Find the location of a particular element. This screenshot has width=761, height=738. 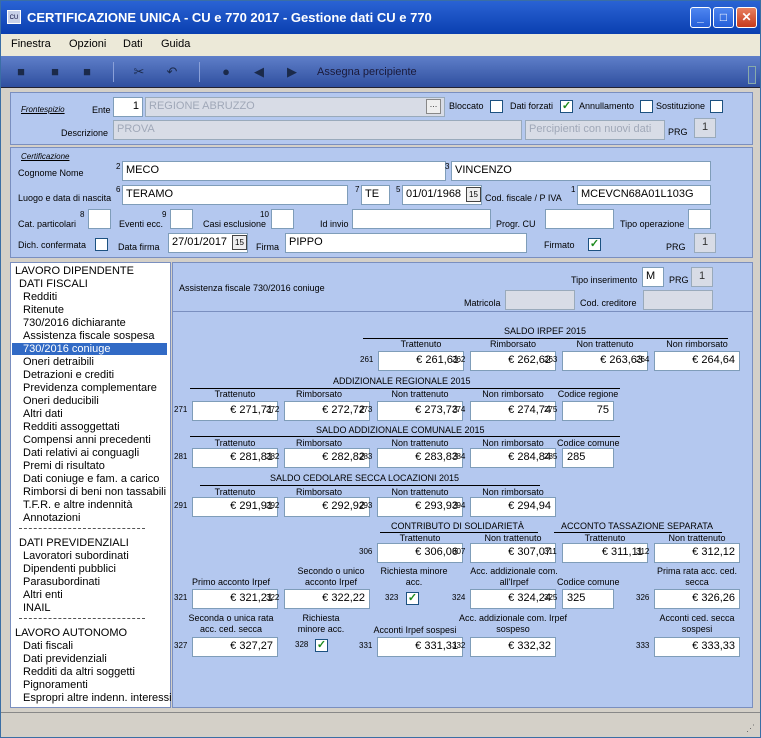

copy-document-icon: ■ is located at coordinates (55, 72).